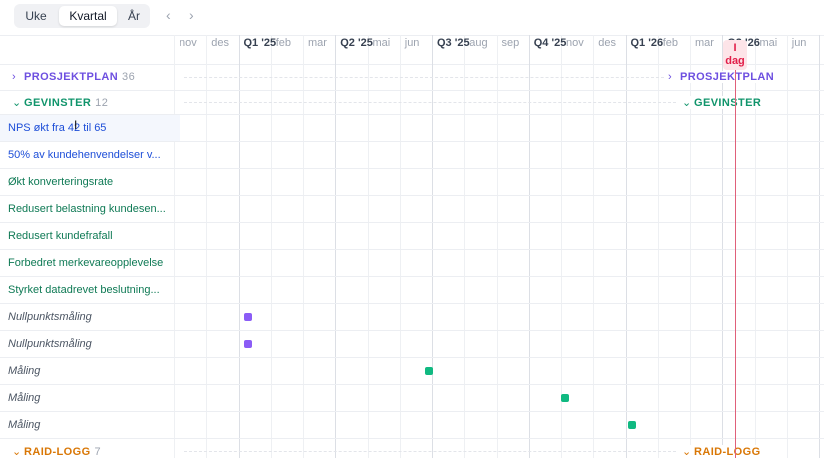 The height and width of the screenshot is (458, 824). I want to click on gevinst-row-label: NPS økt fra 42 til 65, so click(93, 128).